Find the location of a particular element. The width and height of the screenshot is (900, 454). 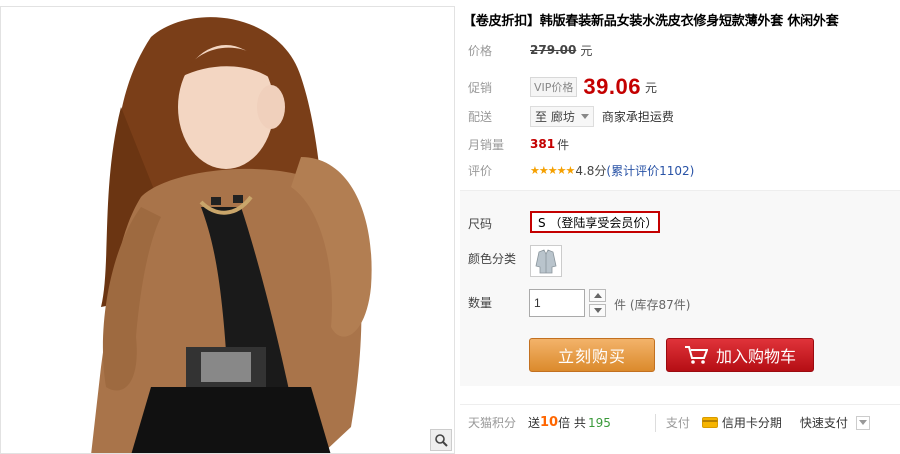

points-mid: 倍 共 is located at coordinates (572, 423).